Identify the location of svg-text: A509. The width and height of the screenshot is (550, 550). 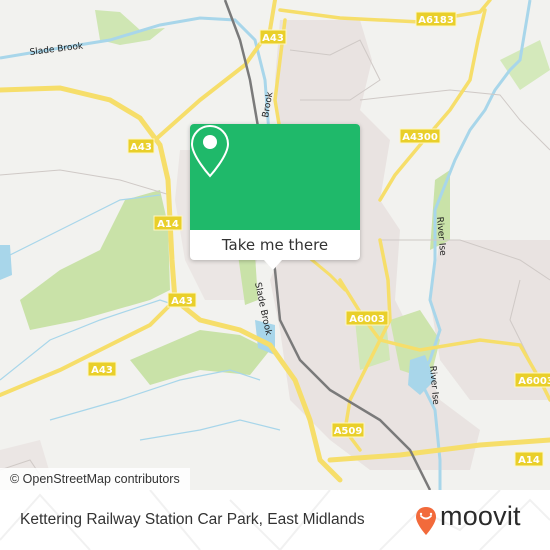
(348, 431).